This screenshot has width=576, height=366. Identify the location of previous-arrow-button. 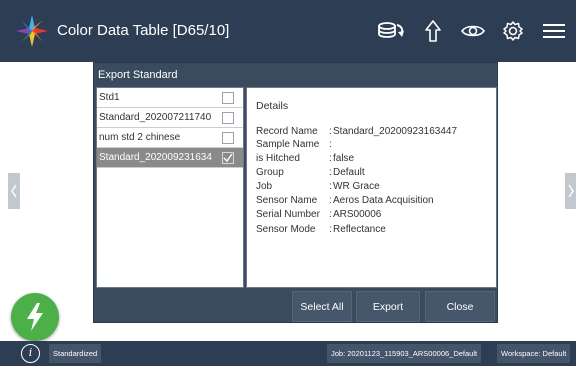
(14, 191).